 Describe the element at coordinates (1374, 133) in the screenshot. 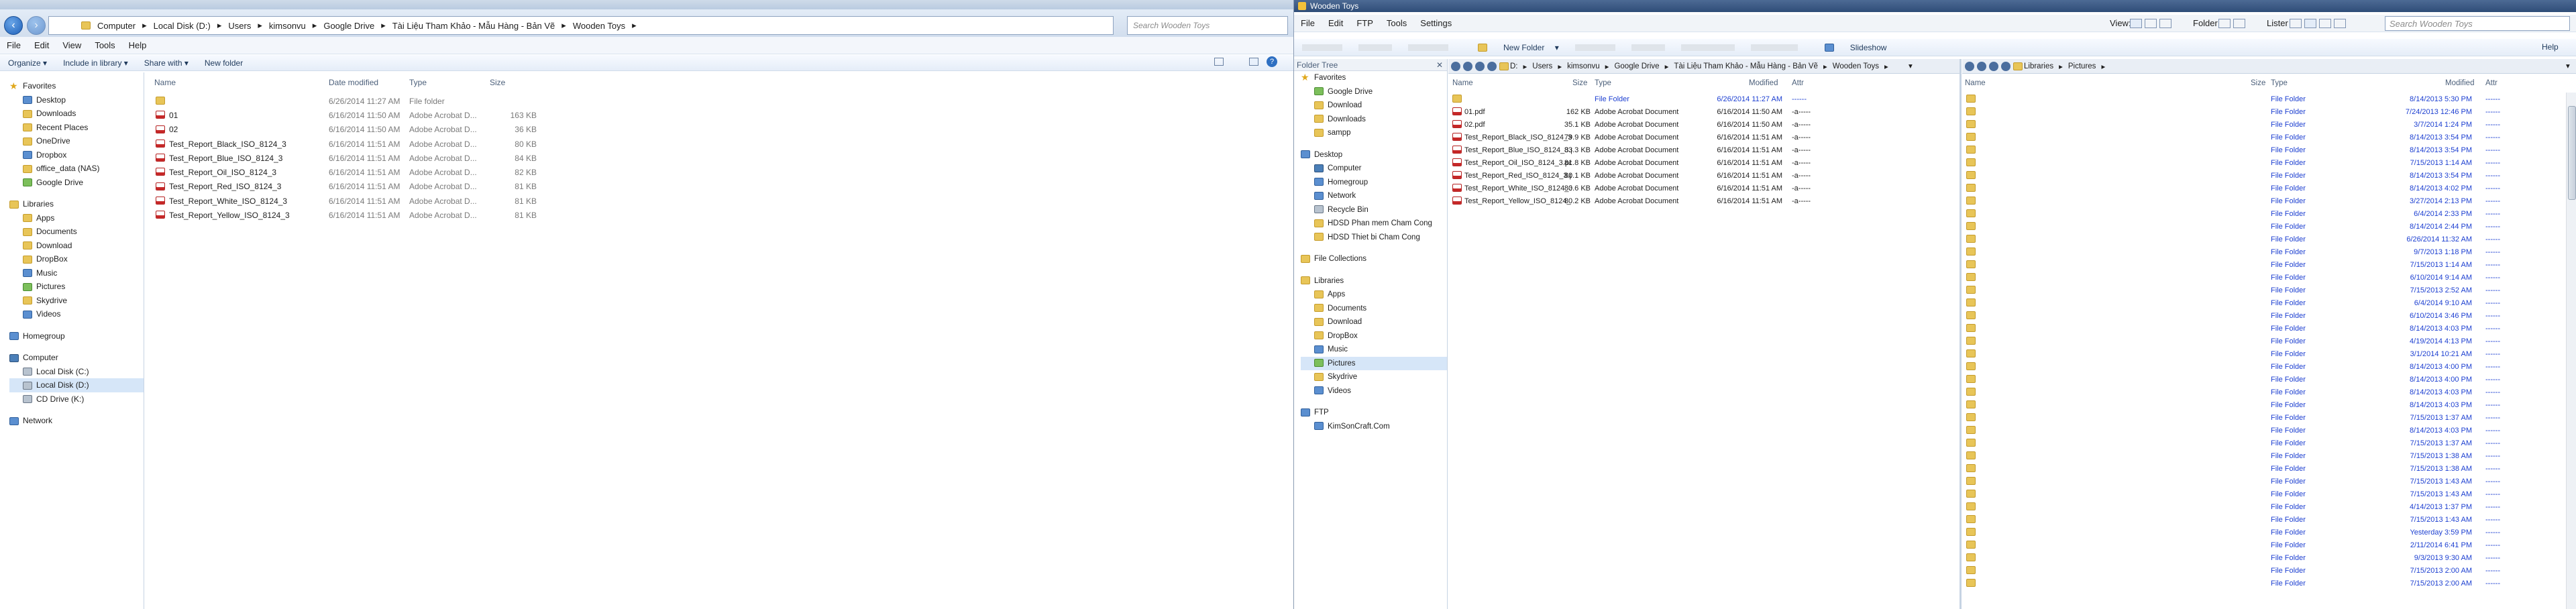

I see `tree-item: sampp` at that location.